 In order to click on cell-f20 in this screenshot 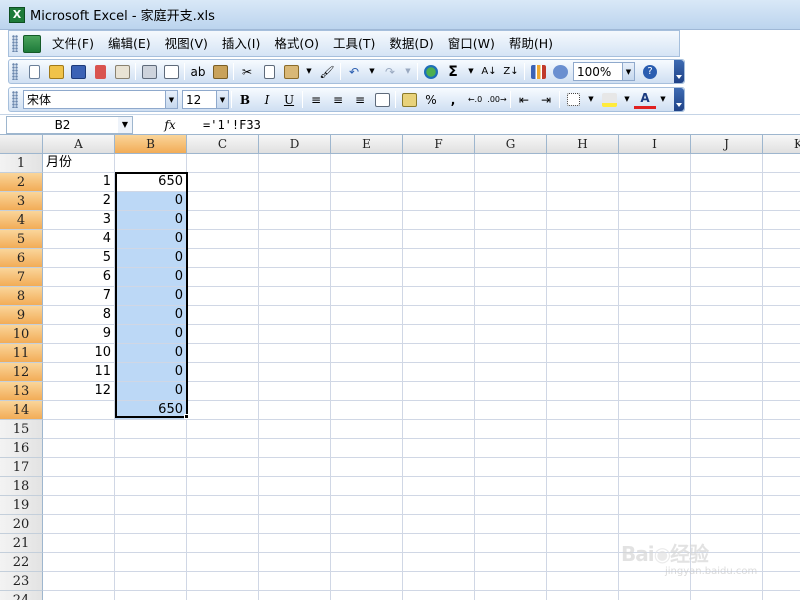, I will do `click(439, 524)`.